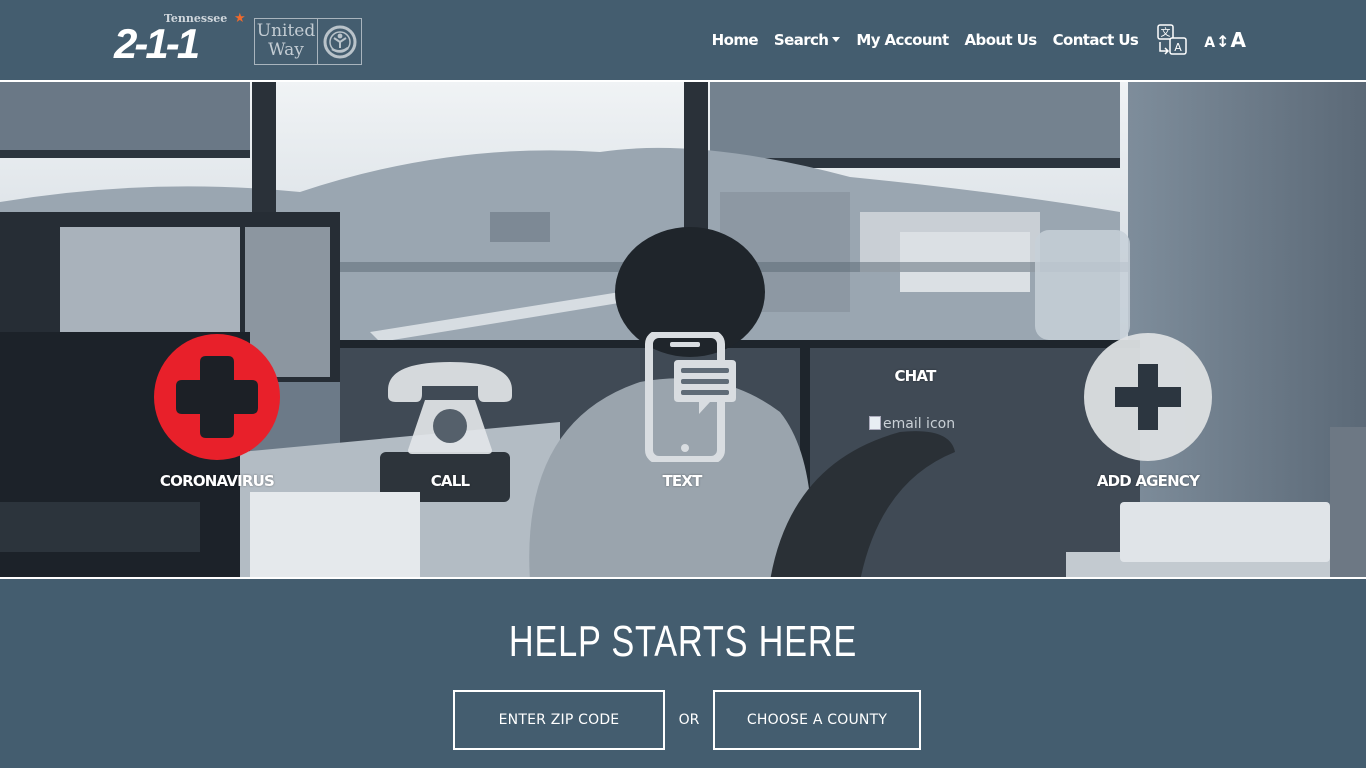  Describe the element at coordinates (217, 481) in the screenshot. I see `coronavirus-label: CORONAVIRUS` at that location.